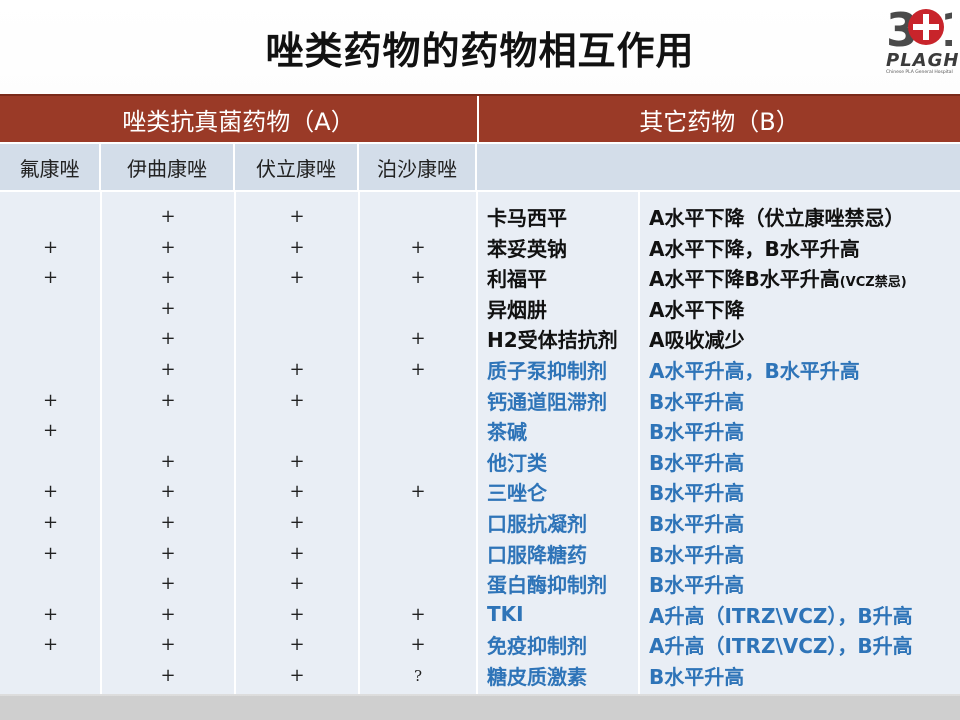 This screenshot has width=960, height=720. Describe the element at coordinates (799, 277) in the screenshot. I see `cell-effect: A水平下降B水平升高(VCZ禁忌)` at that location.